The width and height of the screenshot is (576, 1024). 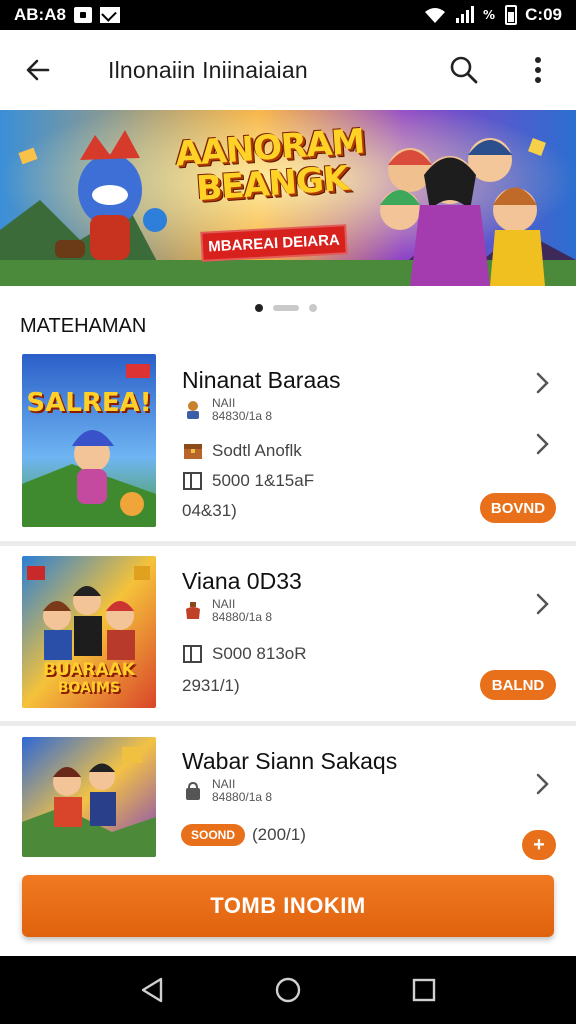 I want to click on add-button: +, so click(x=539, y=845).